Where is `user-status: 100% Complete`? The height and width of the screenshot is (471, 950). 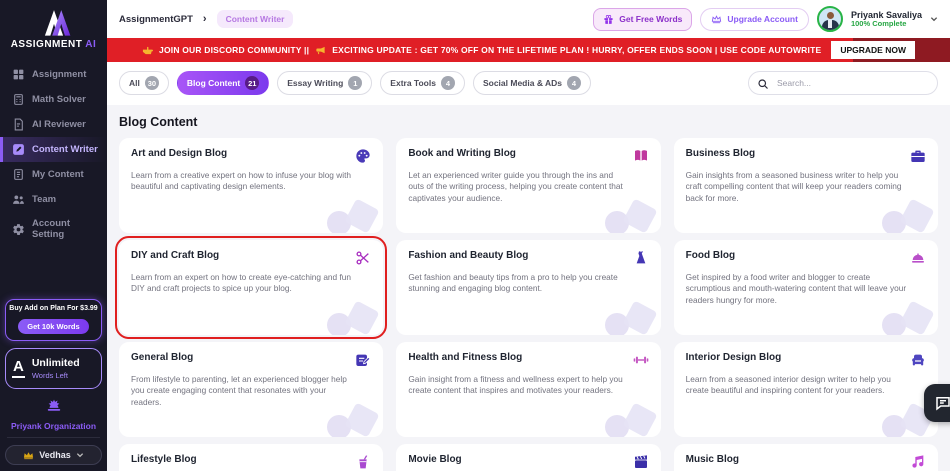 user-status: 100% Complete is located at coordinates (878, 23).